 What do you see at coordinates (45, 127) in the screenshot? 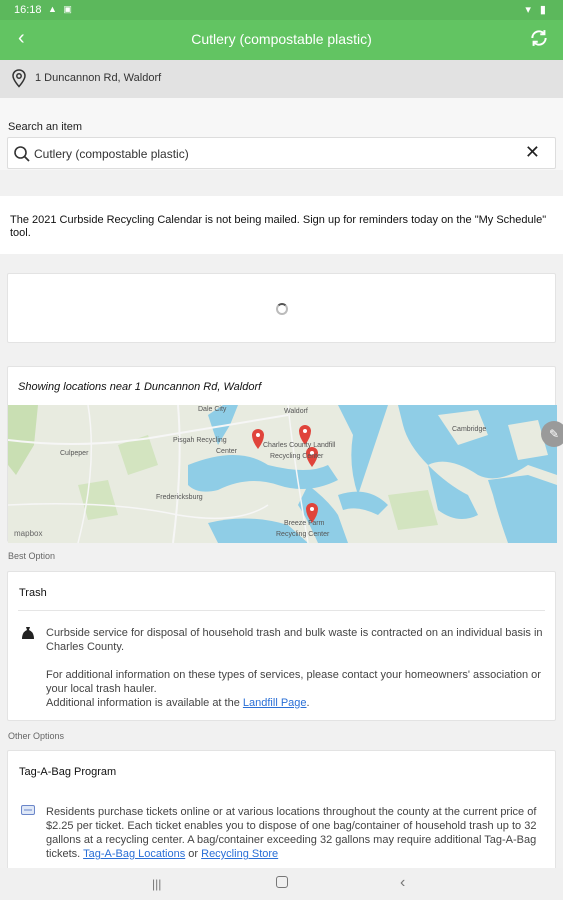
I see `search-label: Search an item` at bounding box center [45, 127].